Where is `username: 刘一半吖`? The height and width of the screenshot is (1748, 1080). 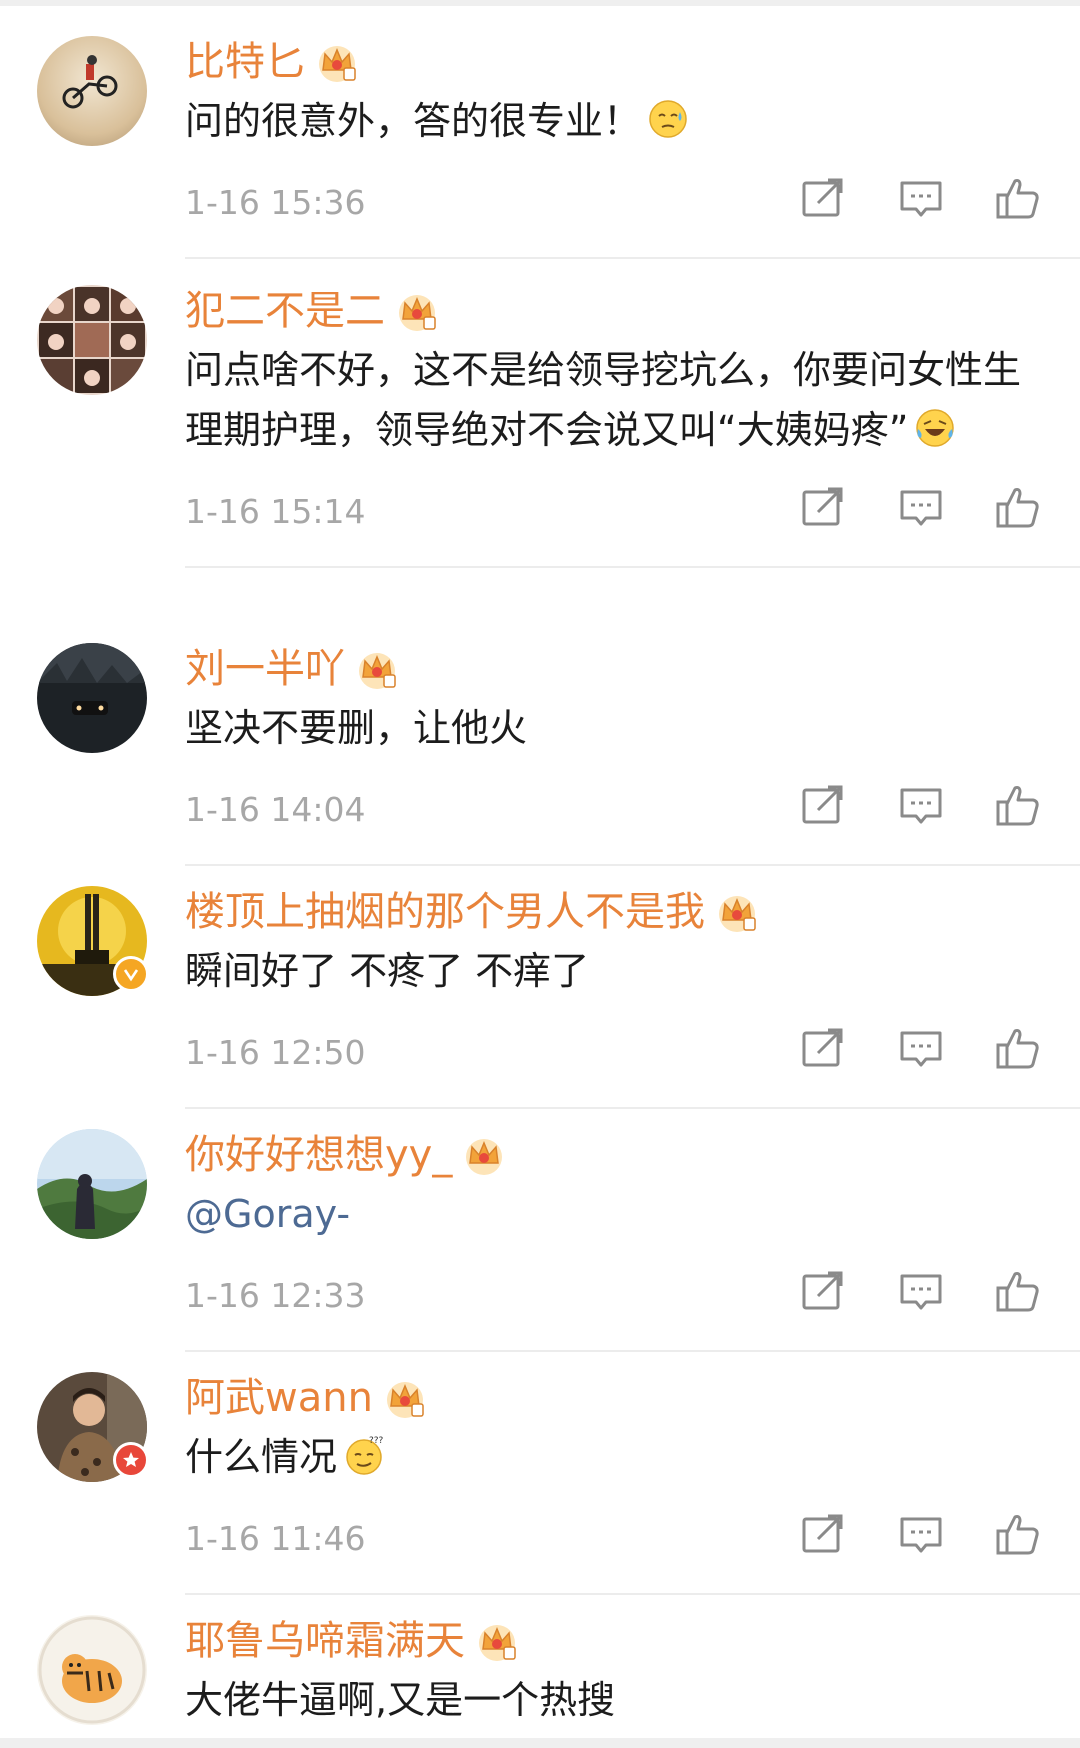
username: 刘一半吖 is located at coordinates (265, 669).